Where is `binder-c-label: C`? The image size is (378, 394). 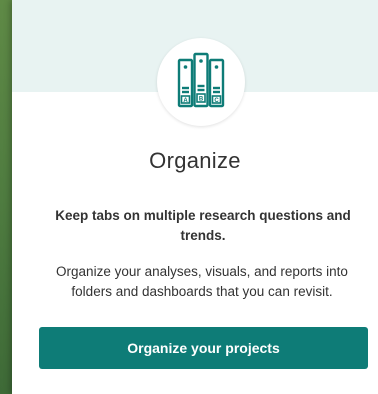 binder-c-label: C is located at coordinates (216, 101).